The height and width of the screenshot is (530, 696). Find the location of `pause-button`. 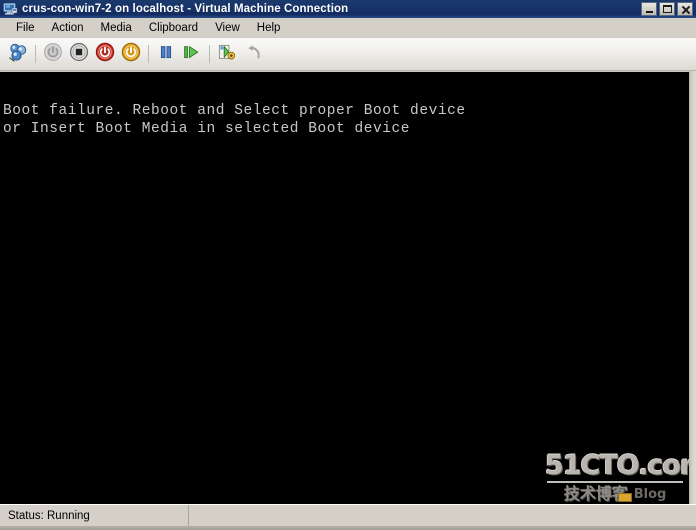

pause-button is located at coordinates (166, 54).